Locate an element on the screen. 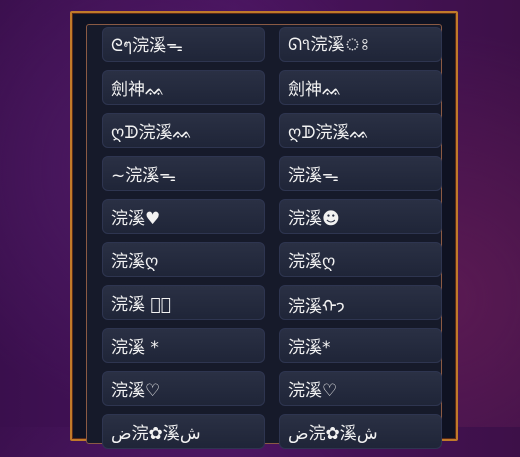 The image size is (520, 457). name-cell: ᘏ૧浣溪ঃ is located at coordinates (360, 44).